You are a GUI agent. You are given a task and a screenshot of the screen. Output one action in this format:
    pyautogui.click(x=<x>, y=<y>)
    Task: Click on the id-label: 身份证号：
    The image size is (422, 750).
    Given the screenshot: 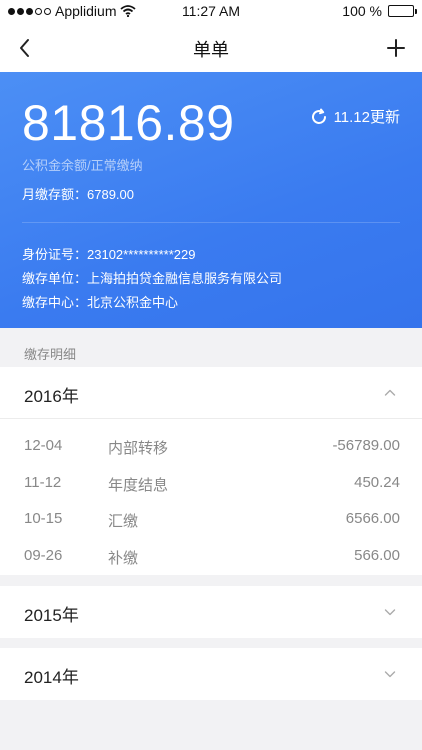 What is the action you would take?
    pyautogui.click(x=55, y=254)
    